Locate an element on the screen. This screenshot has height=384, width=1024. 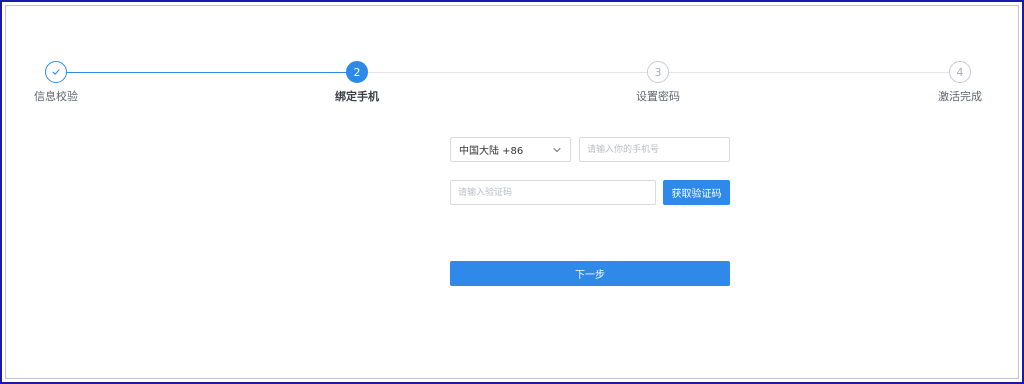
step-4-label: 激活完成 is located at coordinates (960, 96).